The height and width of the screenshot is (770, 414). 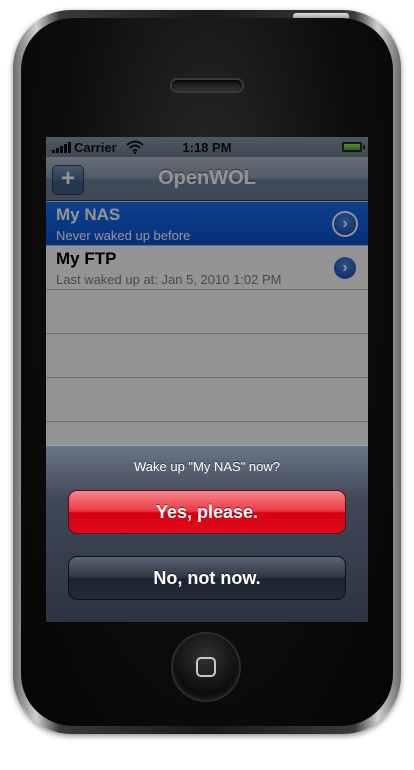 I want to click on cancel-button: No, not now., so click(x=207, y=578).